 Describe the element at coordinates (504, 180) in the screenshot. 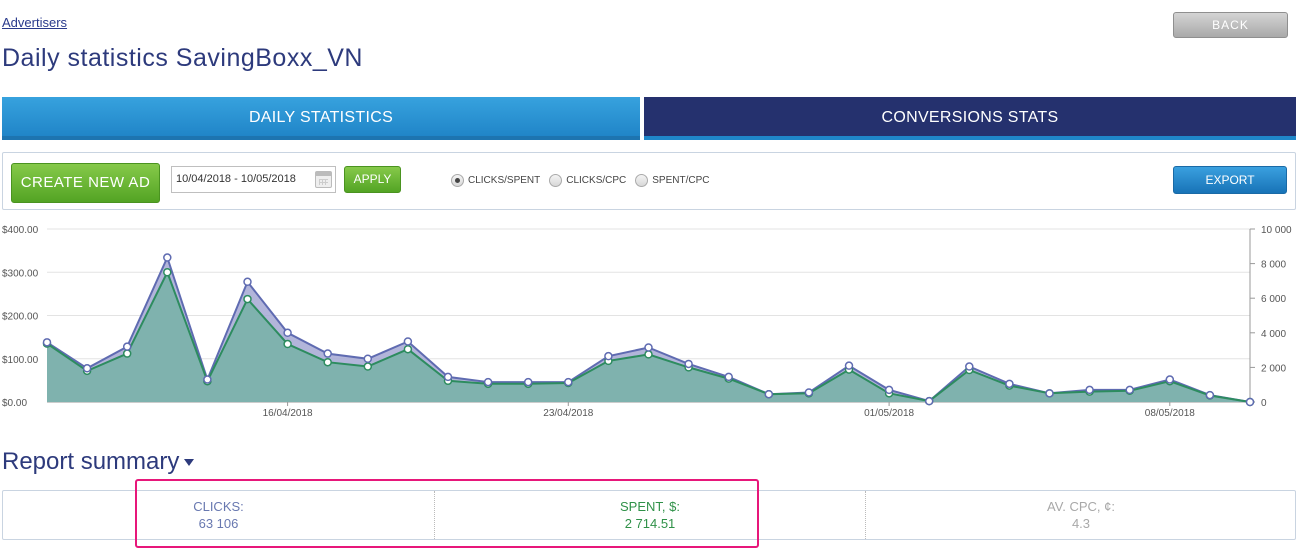

I see `radio-label: CLICKS/SPENT` at that location.